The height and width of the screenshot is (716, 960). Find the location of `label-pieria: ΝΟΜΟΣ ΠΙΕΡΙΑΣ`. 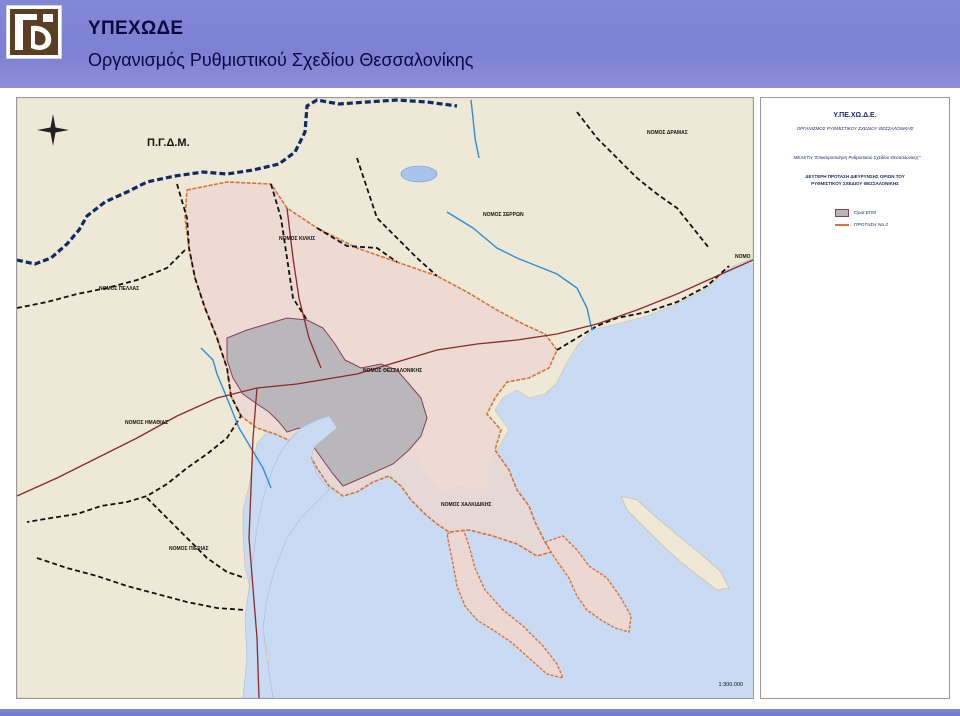

label-pieria: ΝΟΜΟΣ ΠΙΕΡΙΑΣ is located at coordinates (189, 549).